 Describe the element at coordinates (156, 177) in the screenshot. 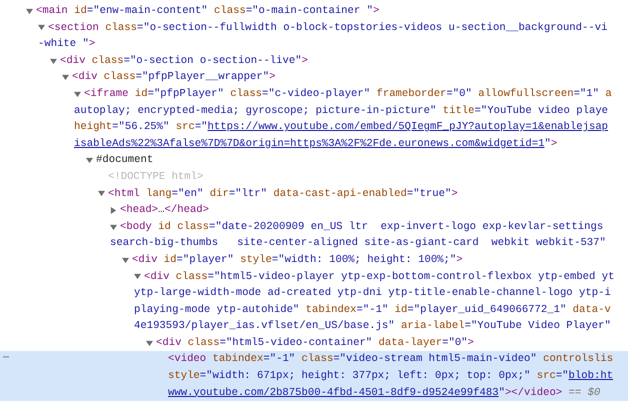

I see `code-line: <!DOCTYPE html>` at that location.